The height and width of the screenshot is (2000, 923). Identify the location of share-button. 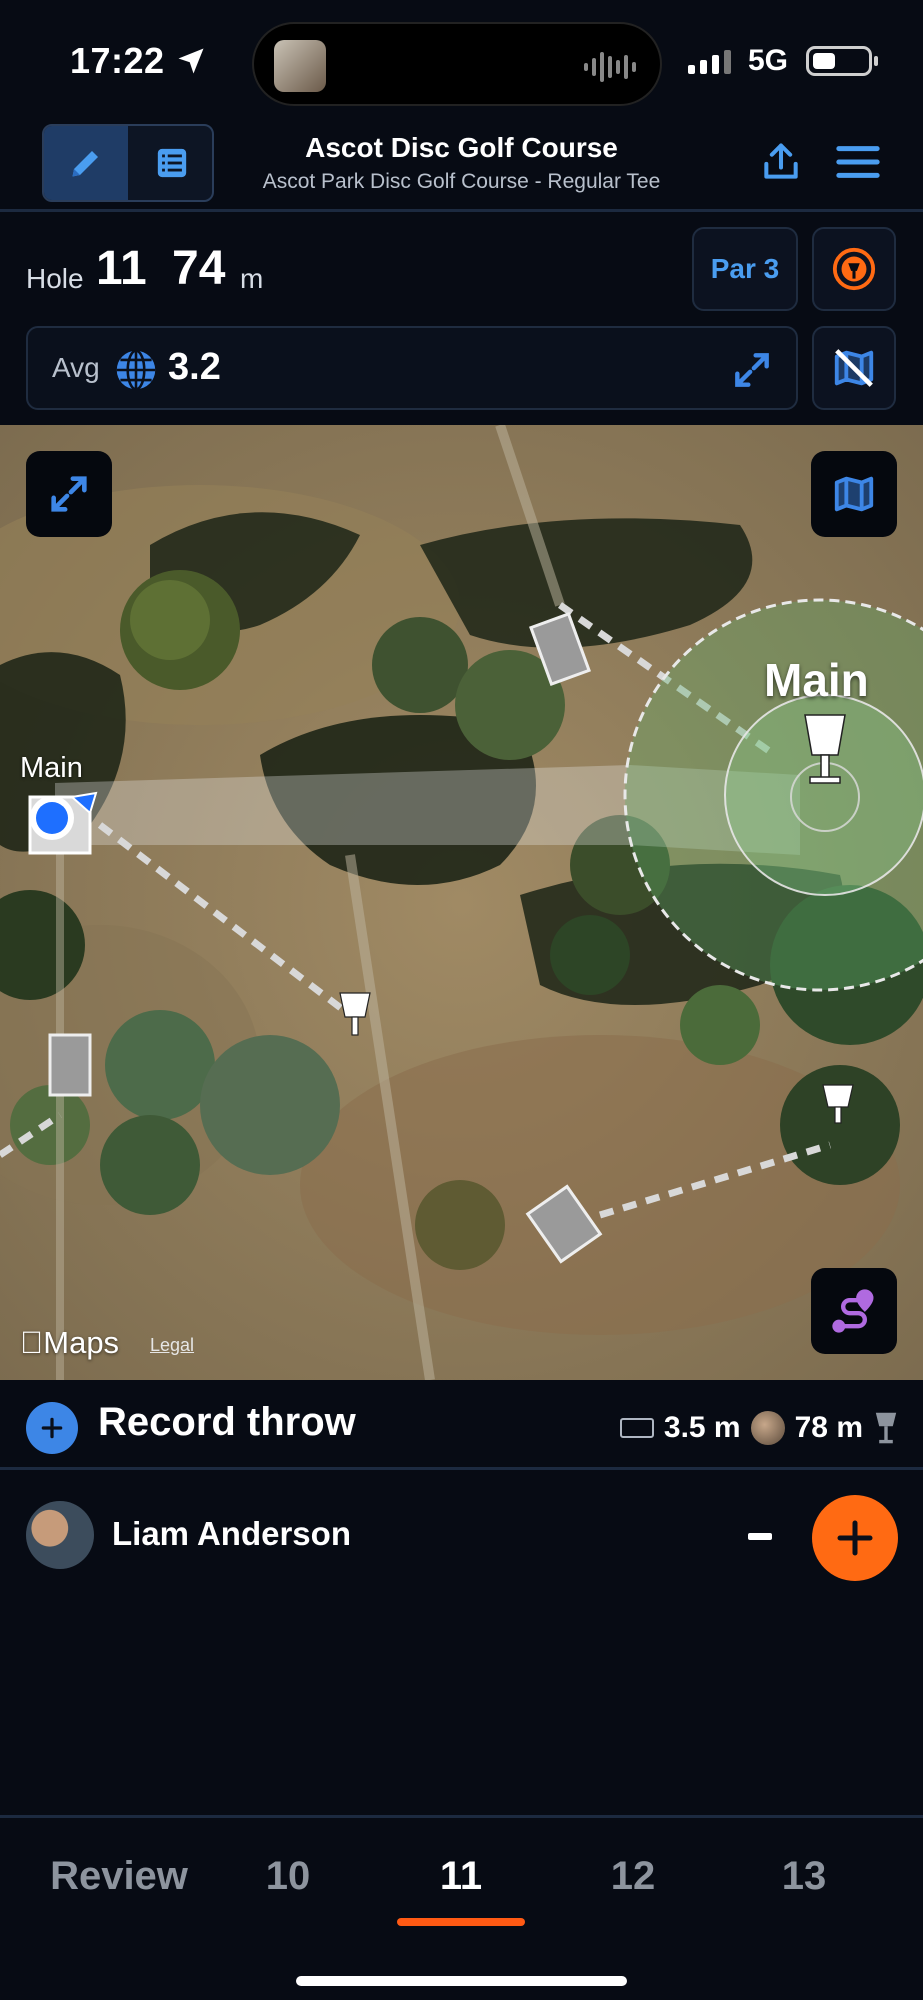
(781, 162).